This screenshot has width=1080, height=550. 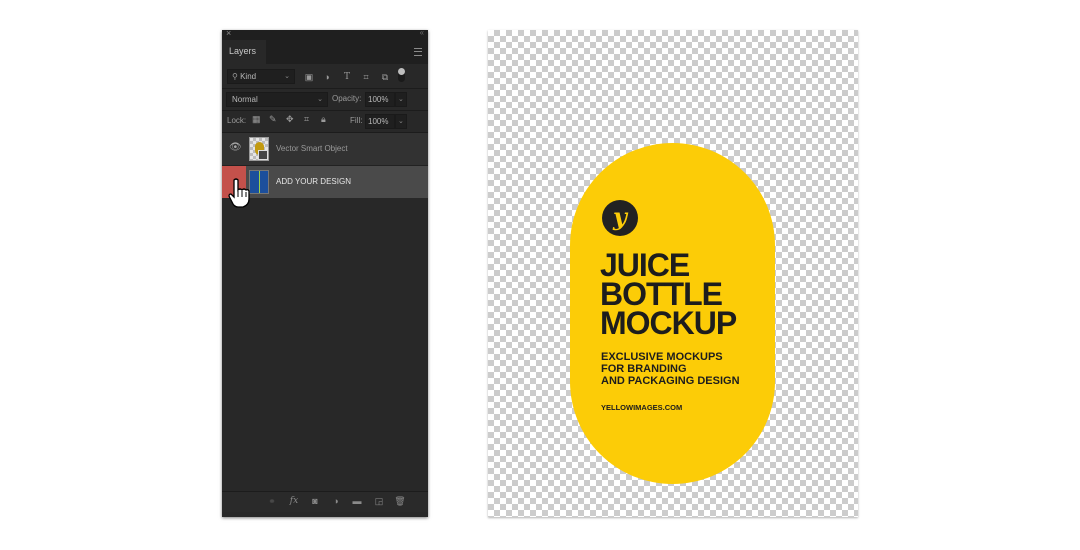 What do you see at coordinates (315, 501) in the screenshot?
I see `mask-icon: ◙` at bounding box center [315, 501].